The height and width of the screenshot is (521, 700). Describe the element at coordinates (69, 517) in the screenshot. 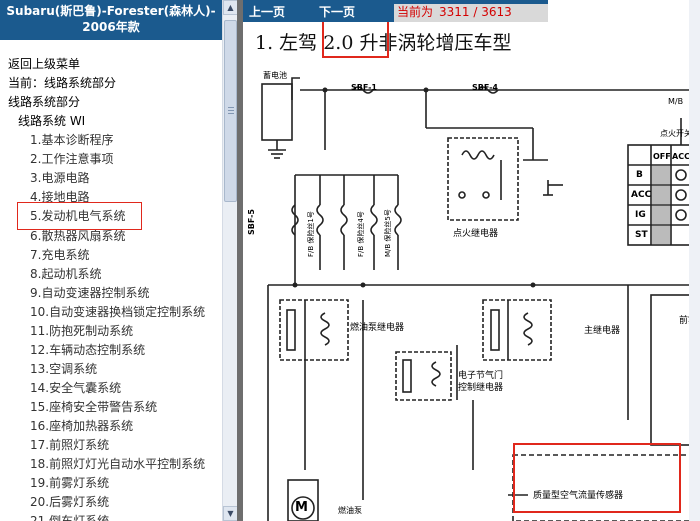

I see `nav-item-reverse-light: 21.倒车灯系统` at that location.